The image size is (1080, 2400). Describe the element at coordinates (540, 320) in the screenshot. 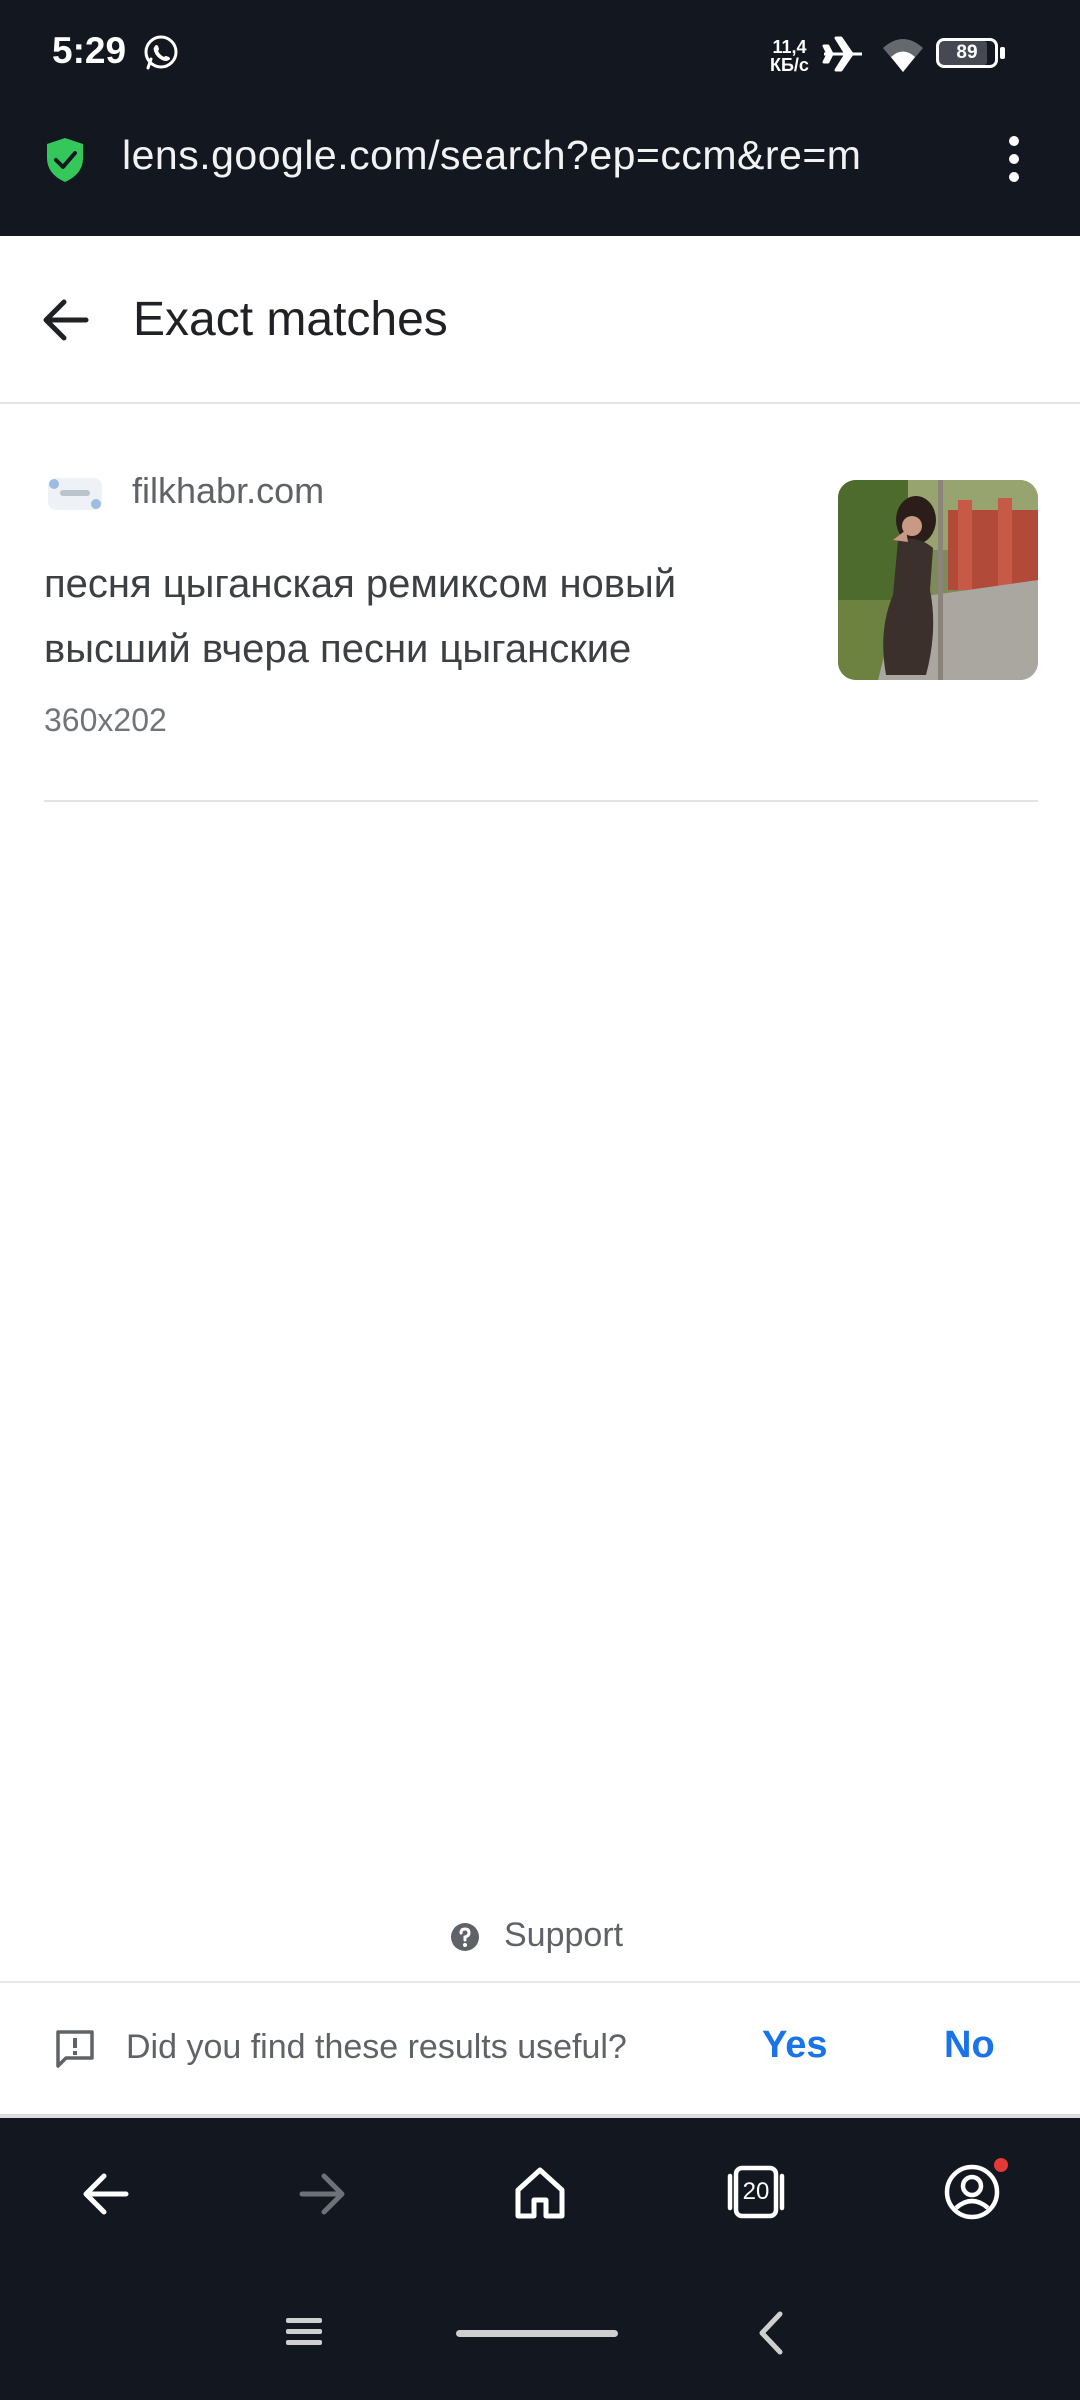

I see `page-header: Exact matches` at that location.